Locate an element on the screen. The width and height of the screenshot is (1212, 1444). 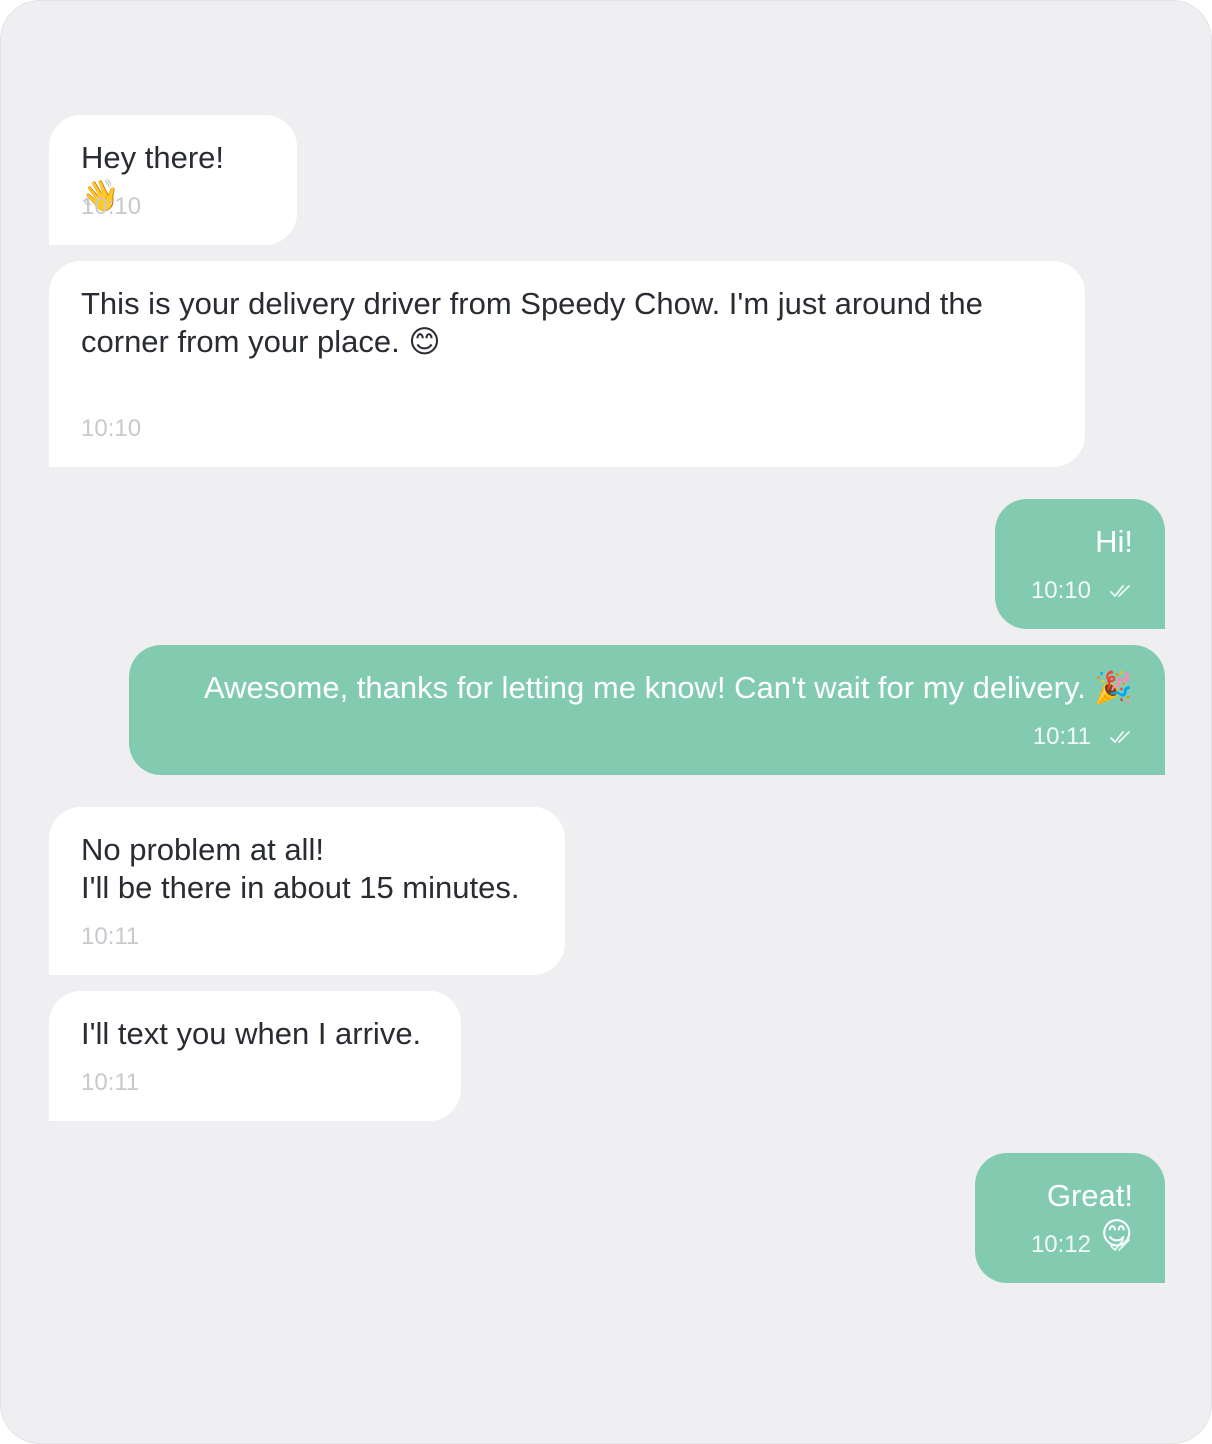
message-bubble-incoming: I'll text you when I arrive. 10:11 is located at coordinates (255, 1056).